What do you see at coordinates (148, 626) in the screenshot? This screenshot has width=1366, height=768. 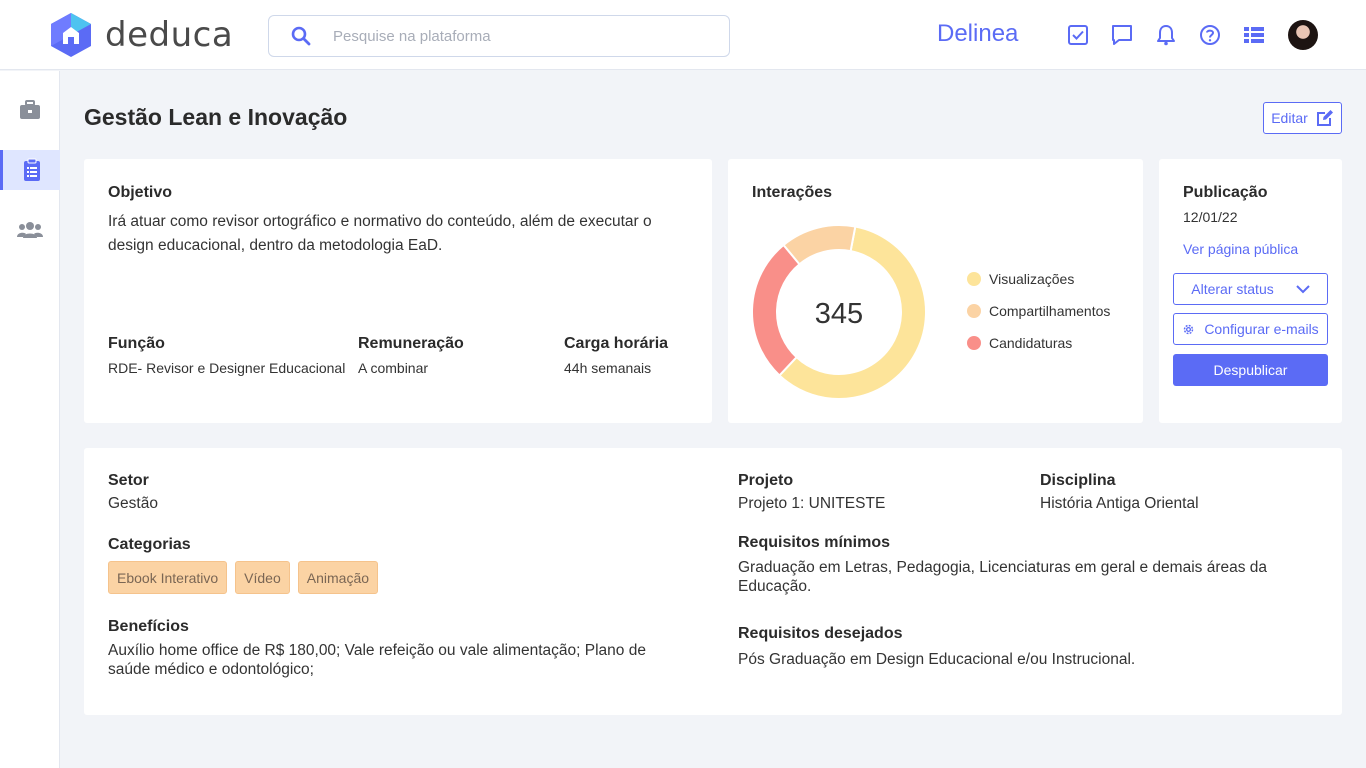 I see `beneficios-label: Benefícios` at bounding box center [148, 626].